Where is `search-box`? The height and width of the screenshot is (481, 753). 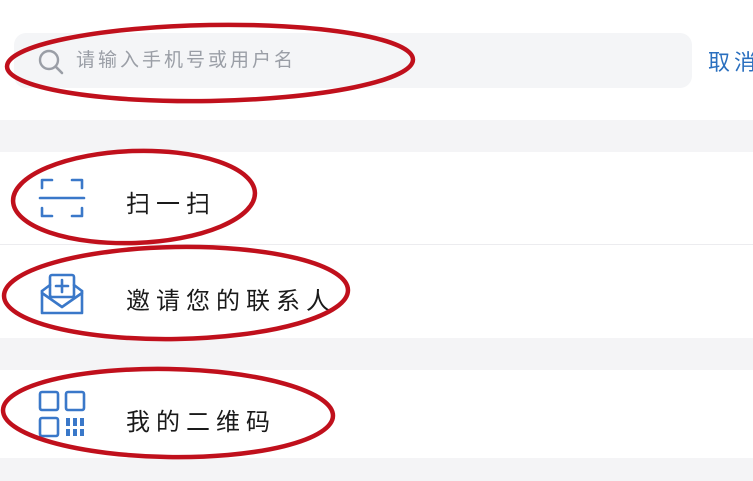 search-box is located at coordinates (353, 60).